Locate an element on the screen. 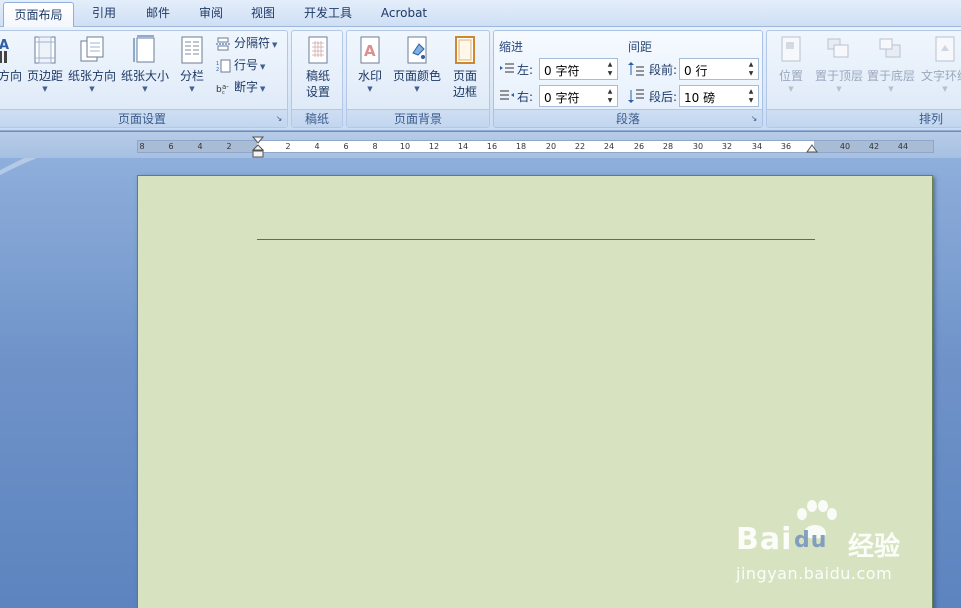 This screenshot has width=961, height=608. group-label-paragraph: 段落 is located at coordinates (628, 118).